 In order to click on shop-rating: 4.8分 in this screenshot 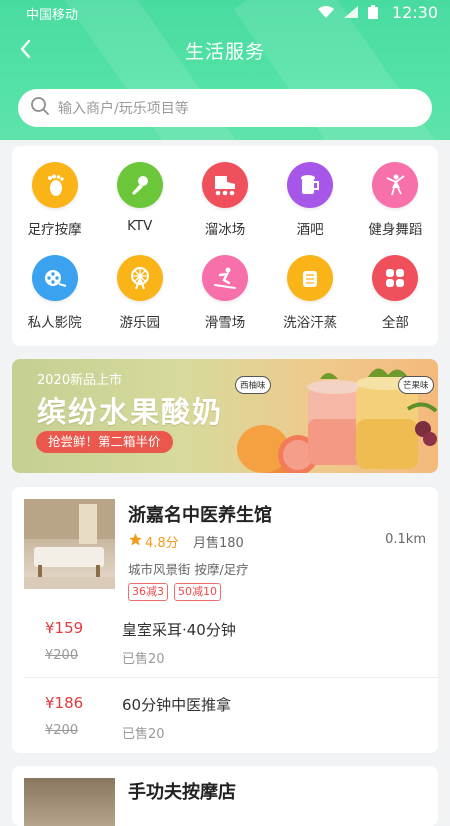, I will do `click(153, 541)`.